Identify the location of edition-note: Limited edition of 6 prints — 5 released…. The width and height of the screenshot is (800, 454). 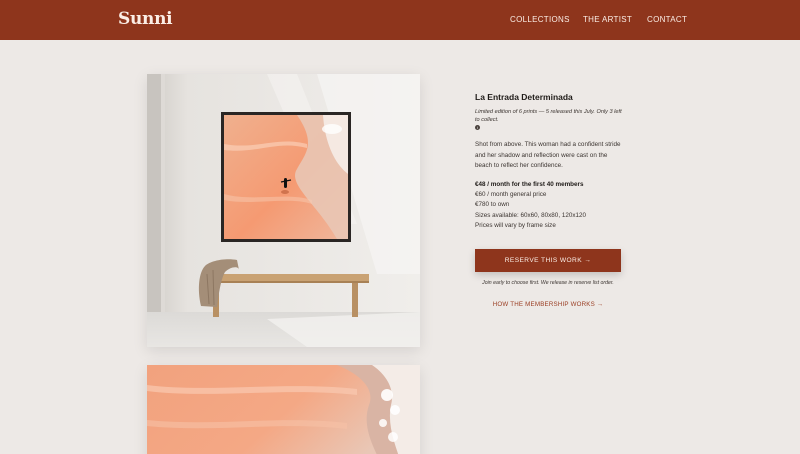
(548, 116).